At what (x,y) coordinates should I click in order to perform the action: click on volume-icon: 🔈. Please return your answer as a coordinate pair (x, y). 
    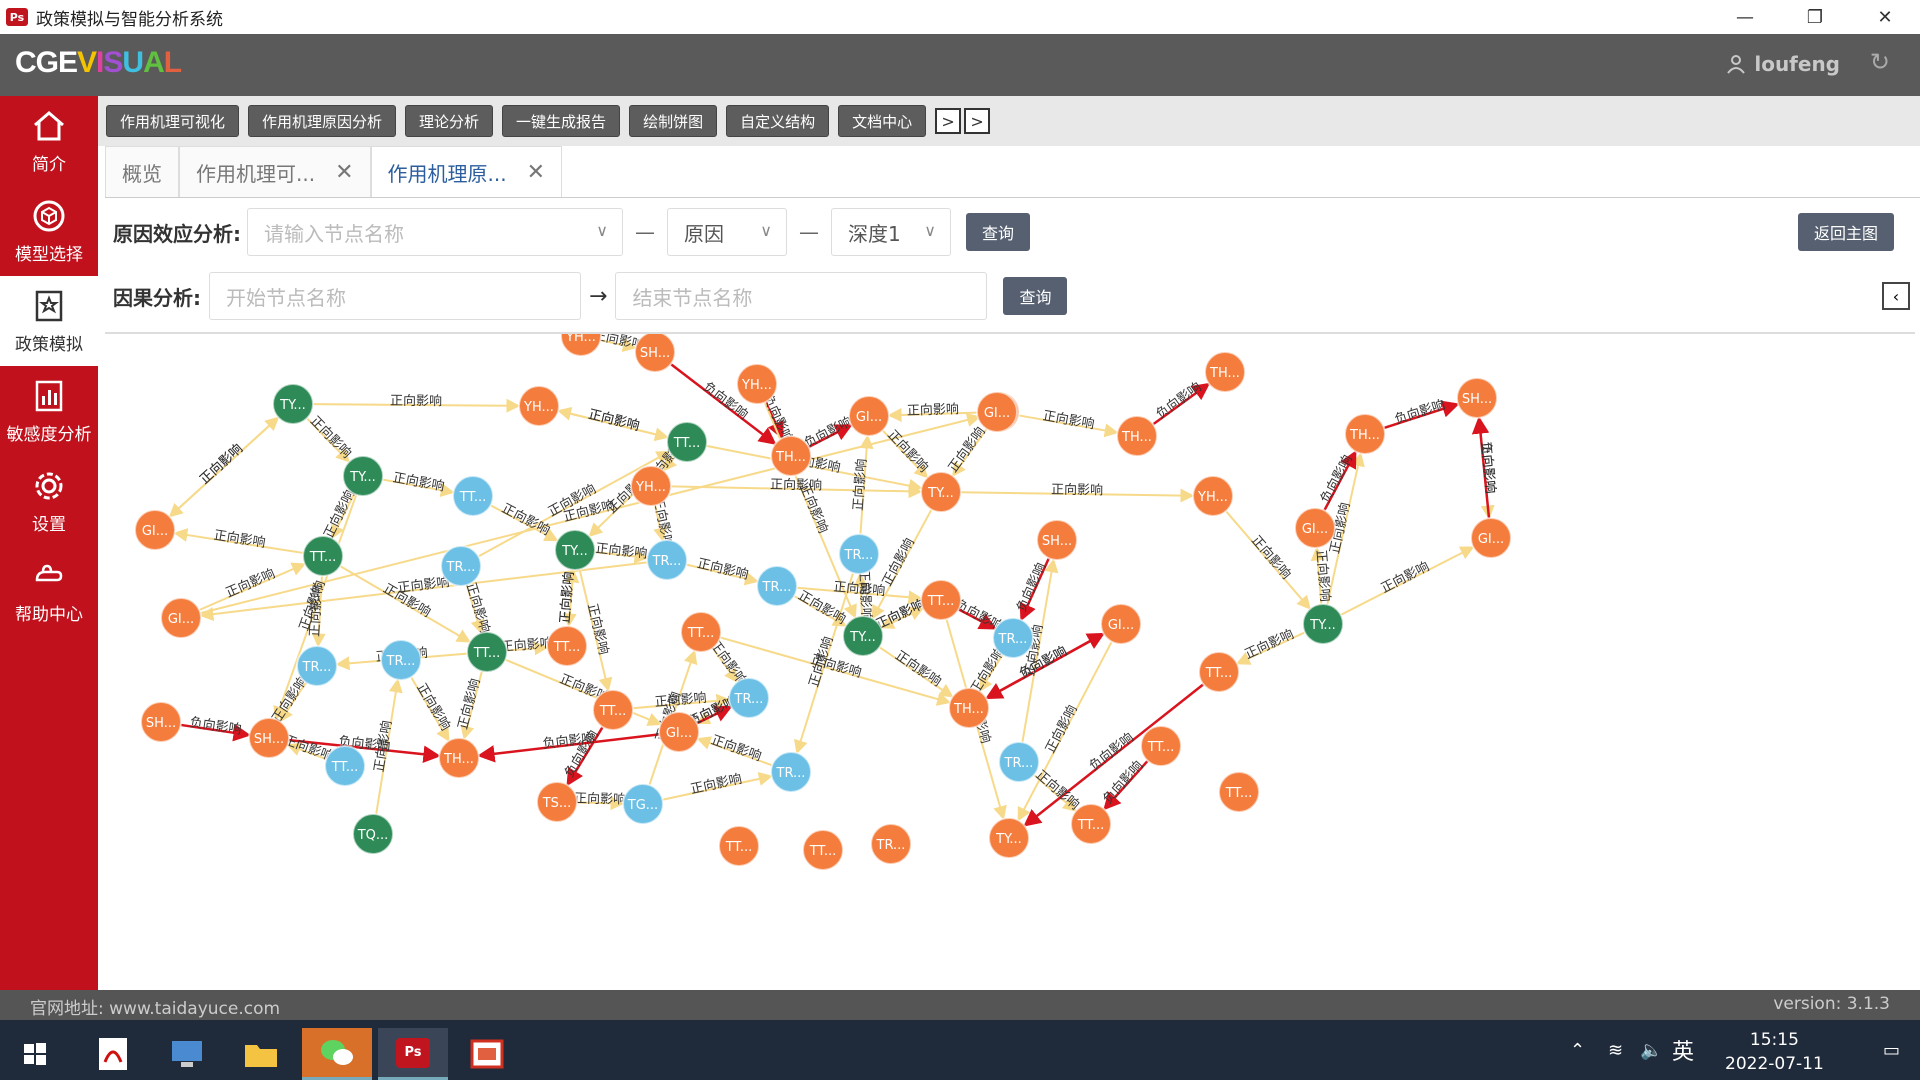
    Looking at the image, I should click on (1651, 1050).